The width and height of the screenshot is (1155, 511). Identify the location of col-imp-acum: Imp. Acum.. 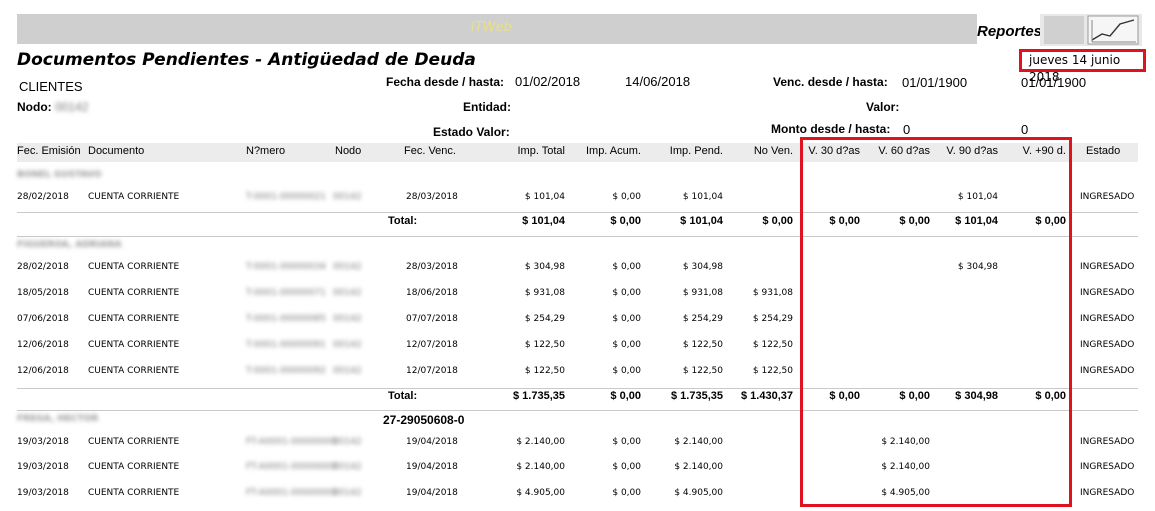
(613, 151).